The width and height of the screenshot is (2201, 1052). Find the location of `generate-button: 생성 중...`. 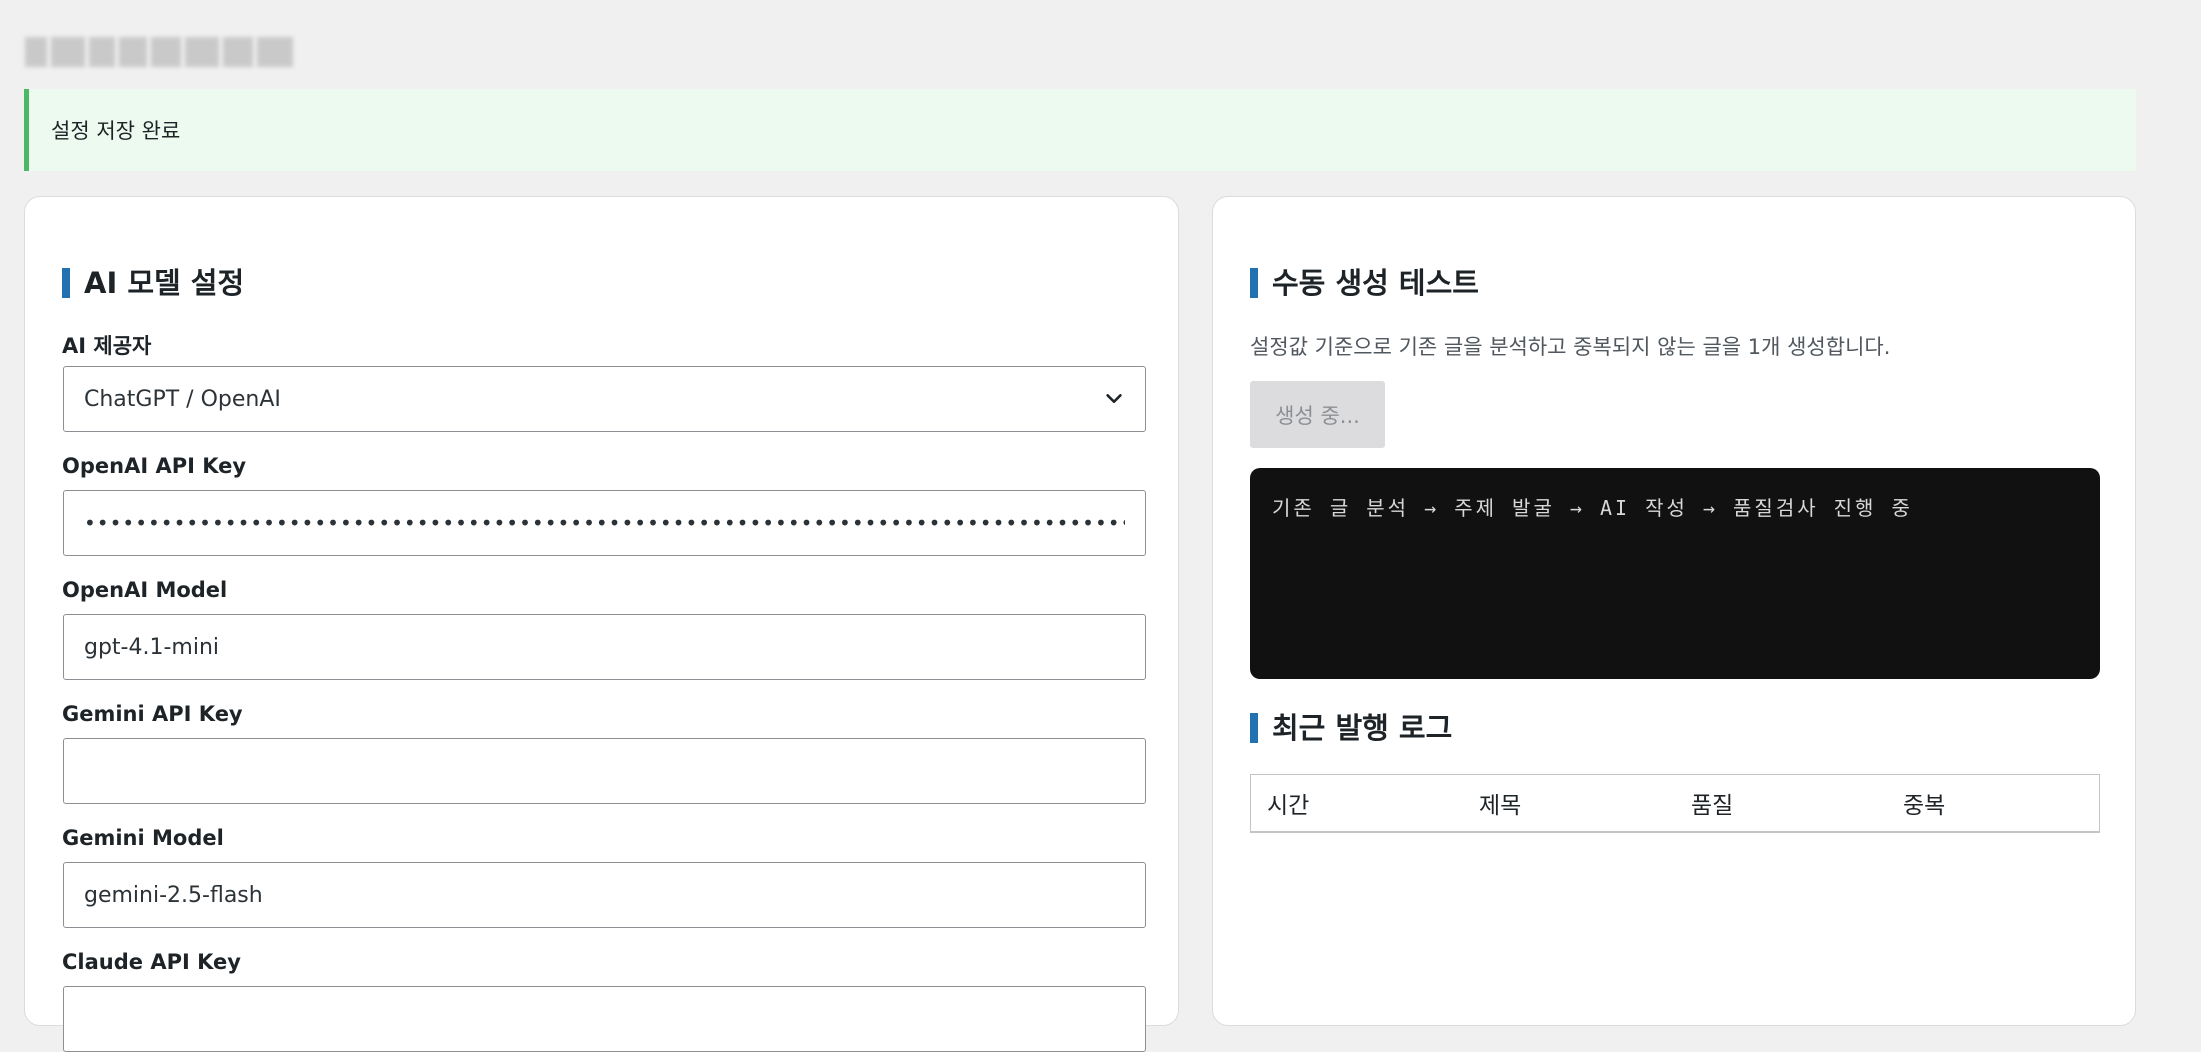

generate-button: 생성 중... is located at coordinates (1317, 414).